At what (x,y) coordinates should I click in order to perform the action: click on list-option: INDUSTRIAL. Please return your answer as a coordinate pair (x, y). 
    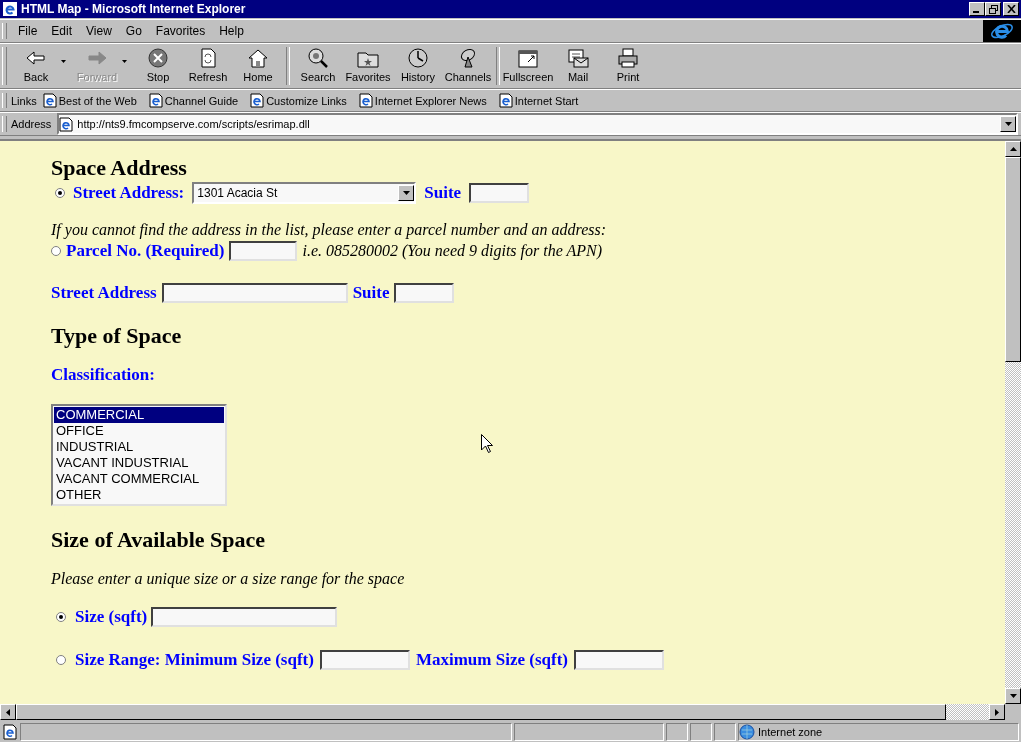
    Looking at the image, I should click on (139, 447).